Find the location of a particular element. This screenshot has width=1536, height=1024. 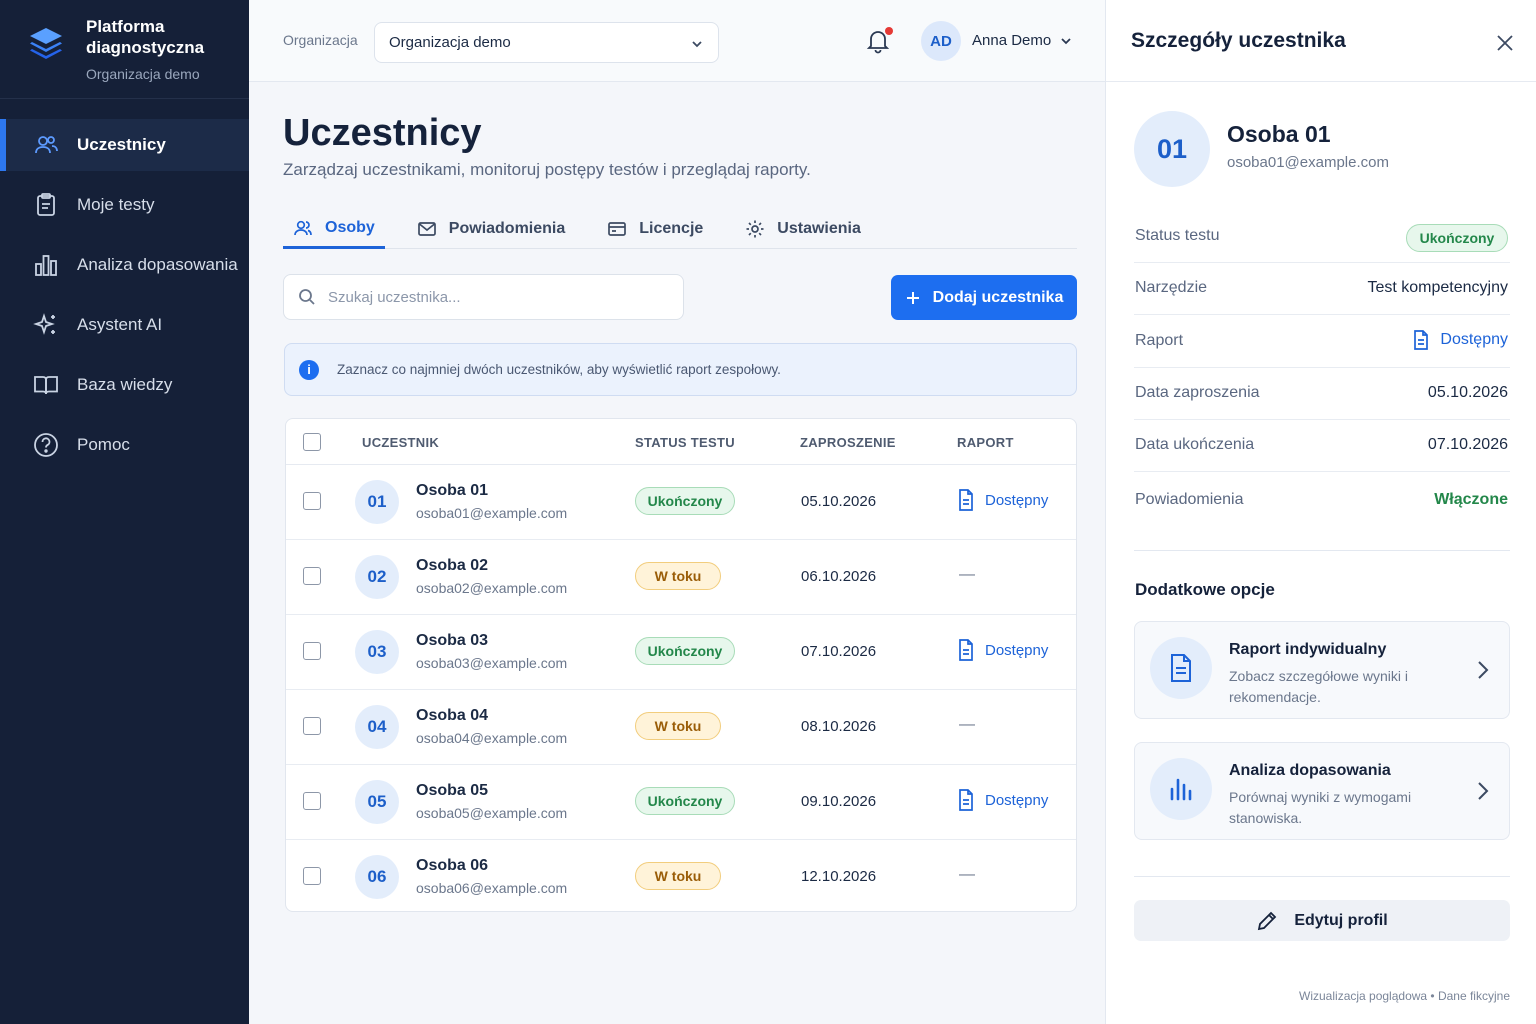

detail-label: Raport is located at coordinates (1159, 340).